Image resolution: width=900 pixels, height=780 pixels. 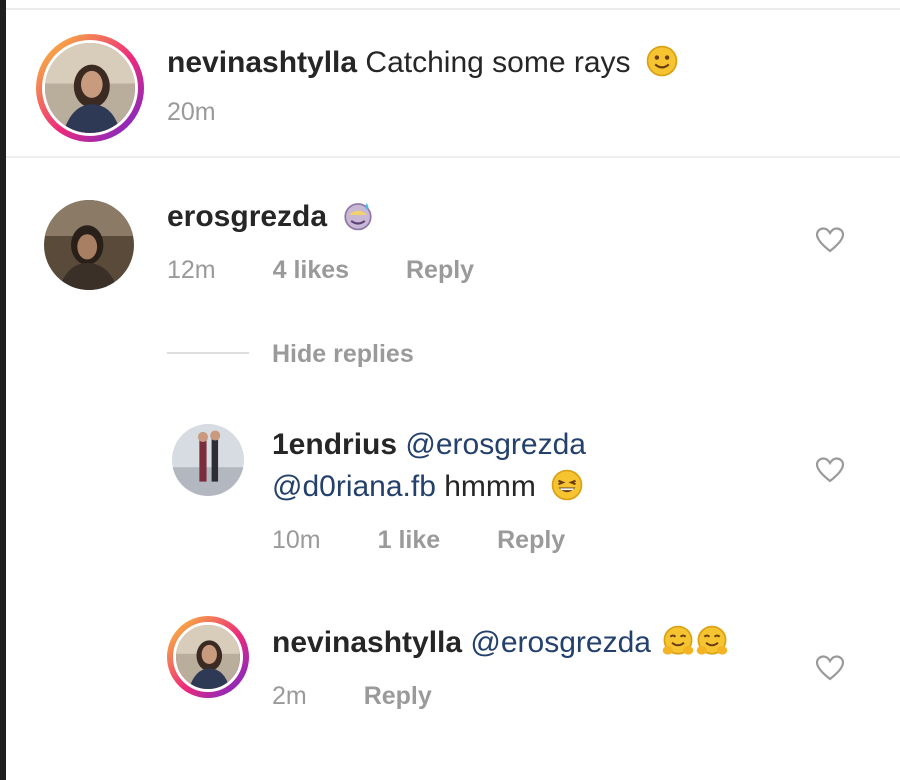 I want to click on window-left-edge, so click(x=3, y=390).